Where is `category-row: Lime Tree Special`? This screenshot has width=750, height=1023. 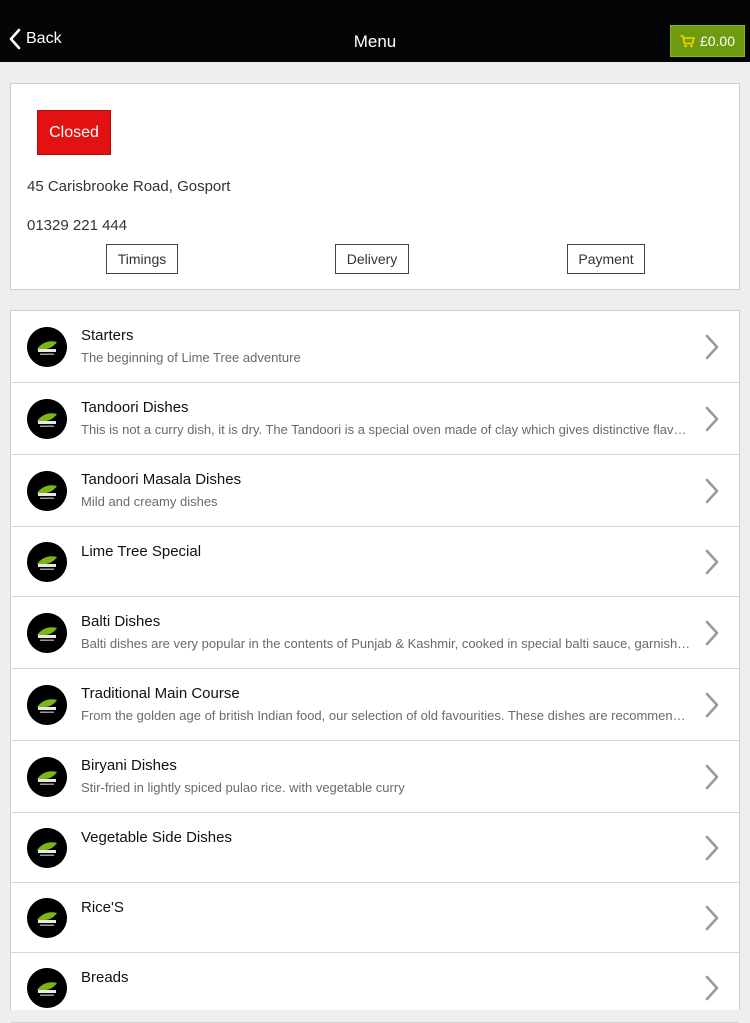
category-row: Lime Tree Special is located at coordinates (375, 562).